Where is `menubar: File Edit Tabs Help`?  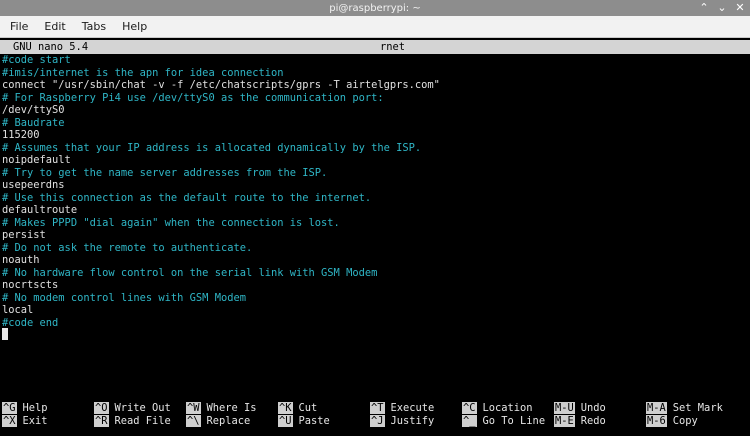
menubar: File Edit Tabs Help is located at coordinates (375, 27).